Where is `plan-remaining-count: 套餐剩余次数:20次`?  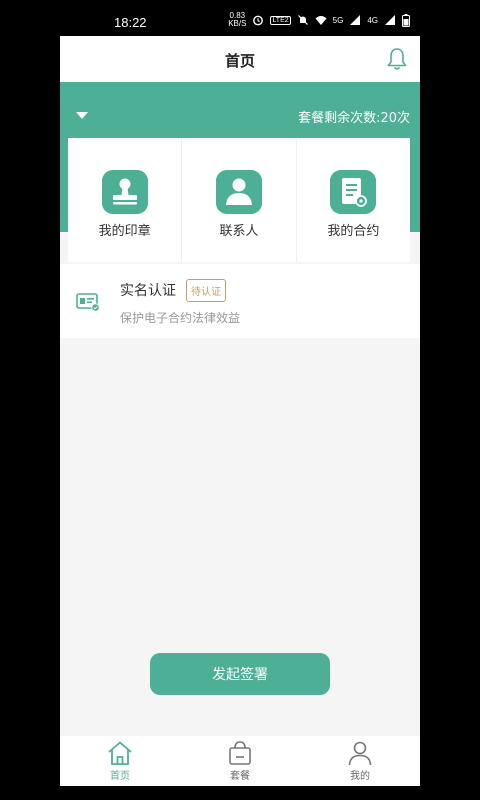
plan-remaining-count: 套餐剩余次数:20次 is located at coordinates (354, 118).